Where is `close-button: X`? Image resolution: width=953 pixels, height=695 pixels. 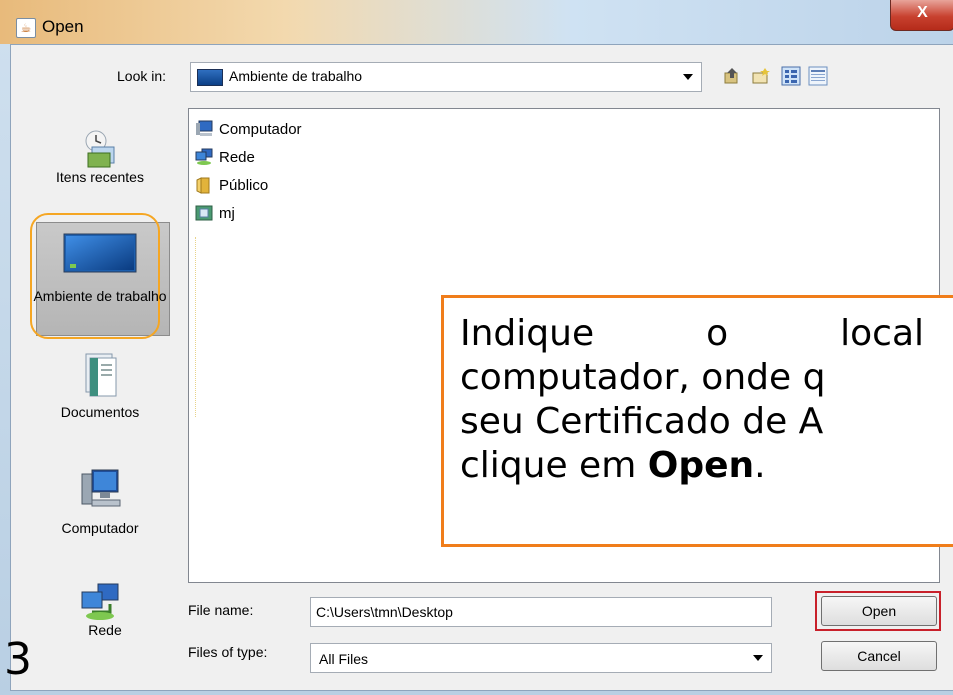
close-button: X is located at coordinates (921, 15).